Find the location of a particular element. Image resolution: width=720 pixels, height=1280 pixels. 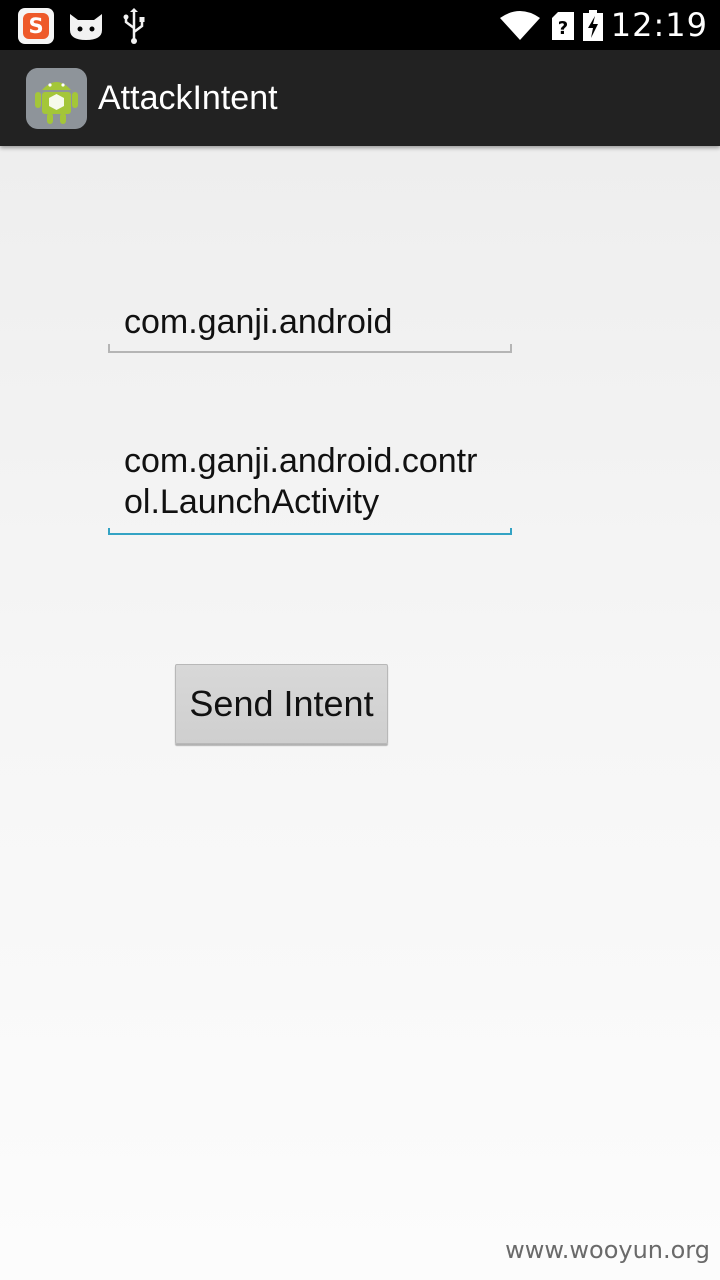

wifi-icon is located at coordinates (520, 25).